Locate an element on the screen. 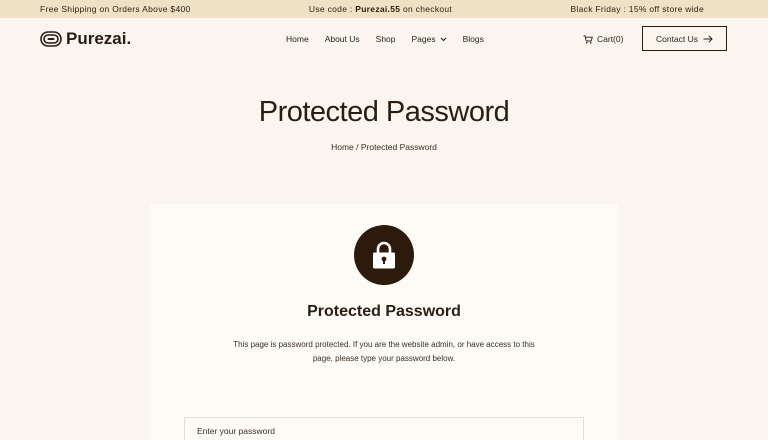 This screenshot has height=440, width=768. card-title: Protected Password is located at coordinates (384, 311).